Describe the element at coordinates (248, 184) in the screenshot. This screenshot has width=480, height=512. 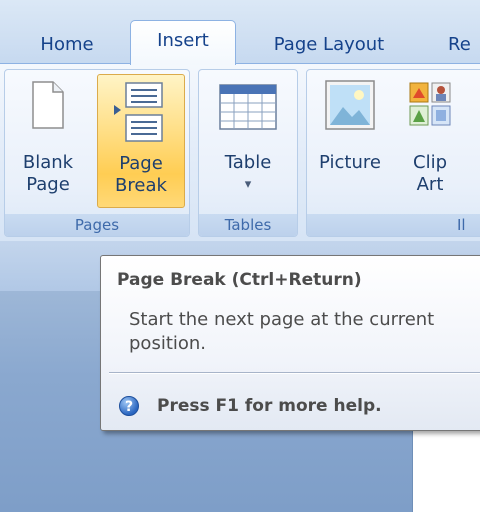
I see `table-dropdown-arrow-icon: ▾` at that location.